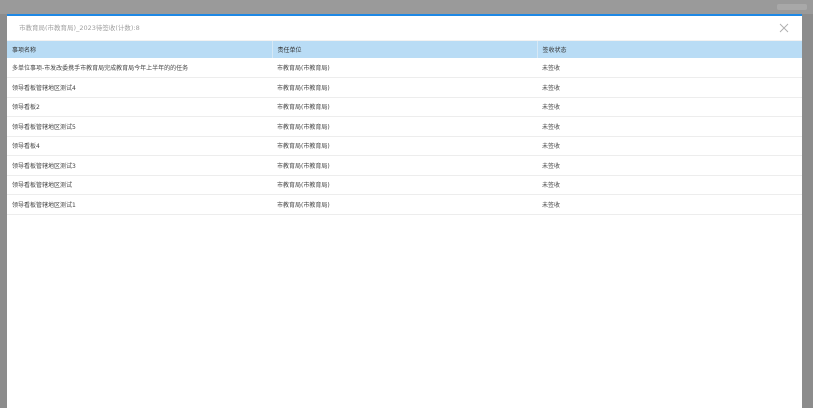 This screenshot has height=408, width=813. Describe the element at coordinates (26, 108) in the screenshot. I see `item-name-cell: 领导看板2` at that location.